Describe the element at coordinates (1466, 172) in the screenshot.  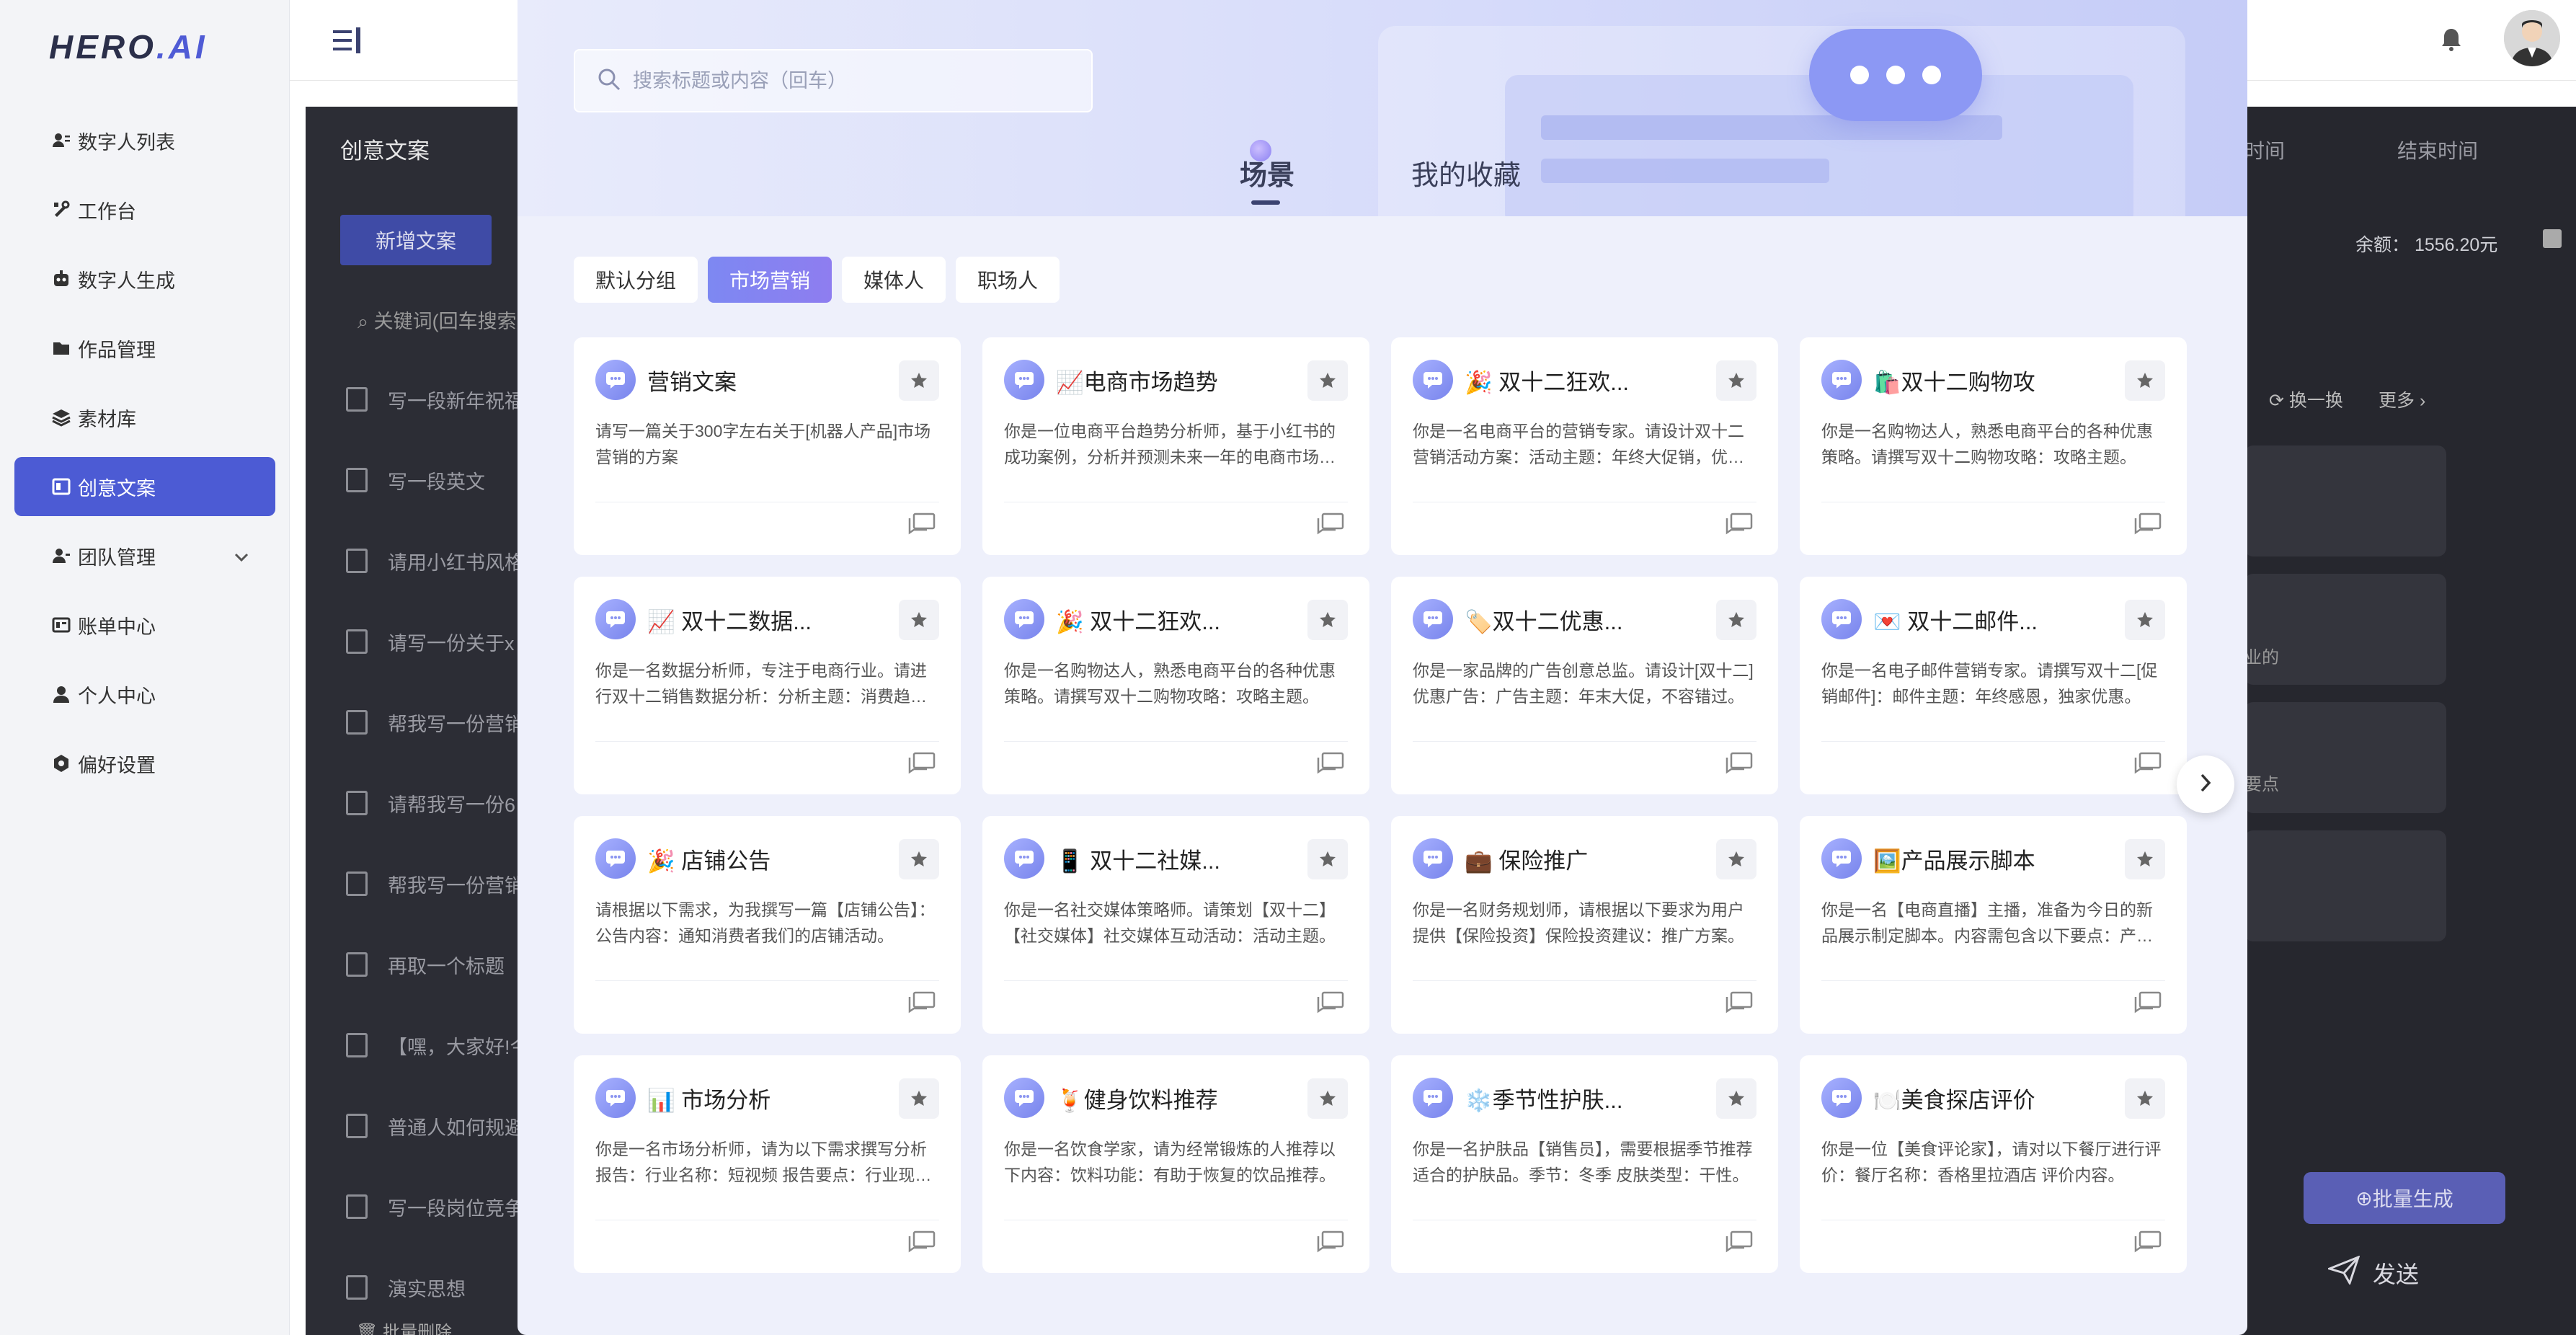
I see `tab-favorites: 我的收藏` at that location.